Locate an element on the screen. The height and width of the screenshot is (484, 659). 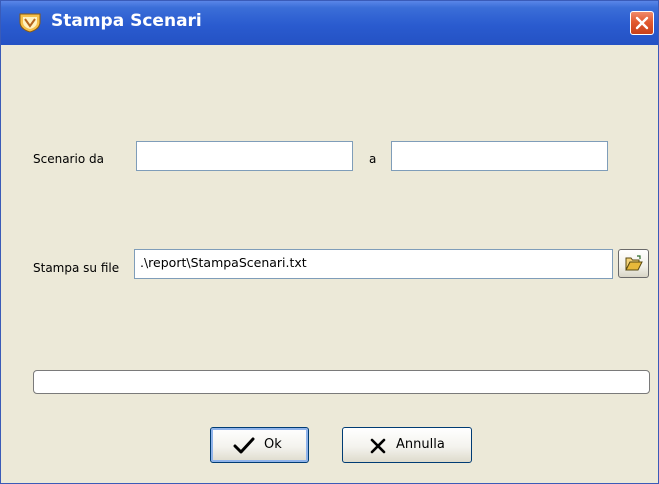
scenario-from-label: Scenario da is located at coordinates (68, 159).